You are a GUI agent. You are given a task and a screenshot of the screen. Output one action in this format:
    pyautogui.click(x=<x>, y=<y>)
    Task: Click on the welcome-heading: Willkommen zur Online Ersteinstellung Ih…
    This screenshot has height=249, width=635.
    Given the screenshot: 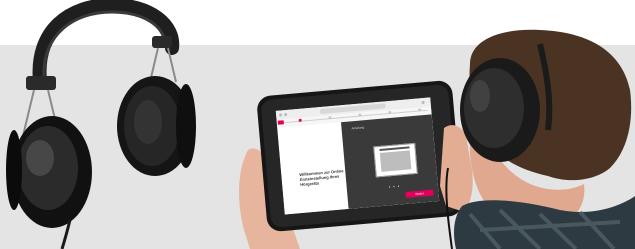 What is the action you would take?
    pyautogui.click(x=321, y=178)
    